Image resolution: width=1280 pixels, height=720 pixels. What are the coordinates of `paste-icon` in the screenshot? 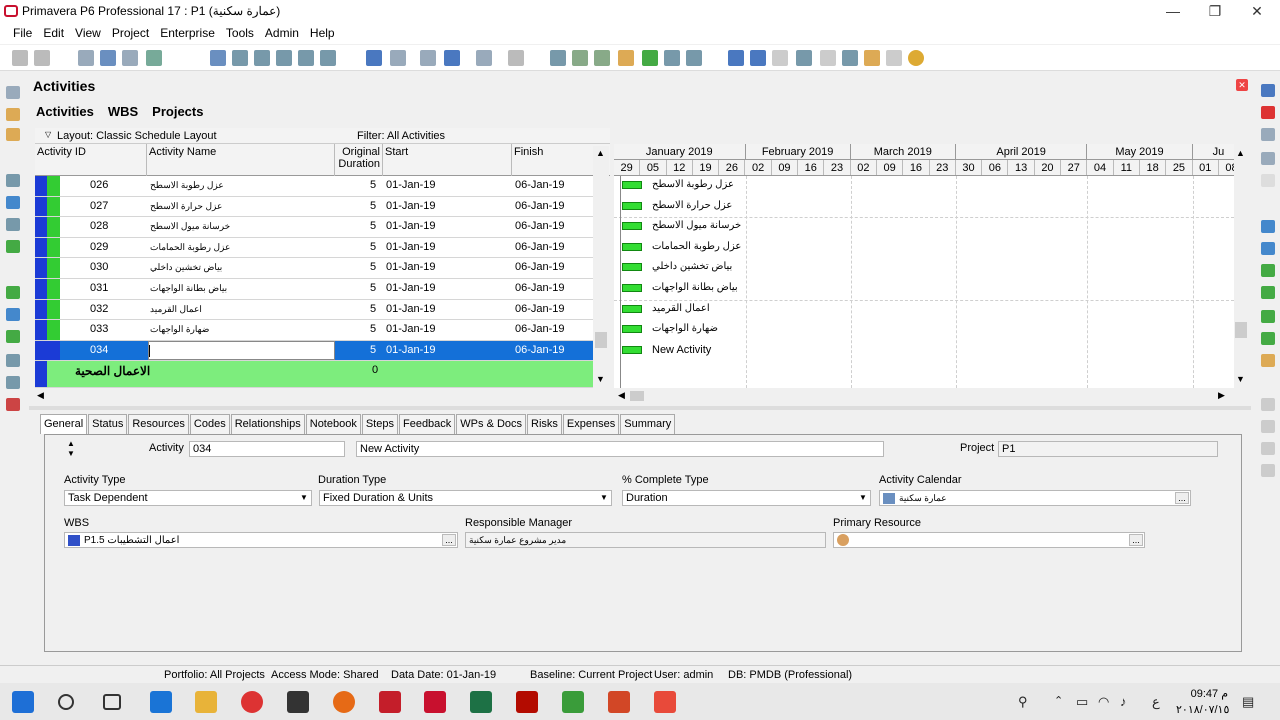 It's located at (1268, 180).